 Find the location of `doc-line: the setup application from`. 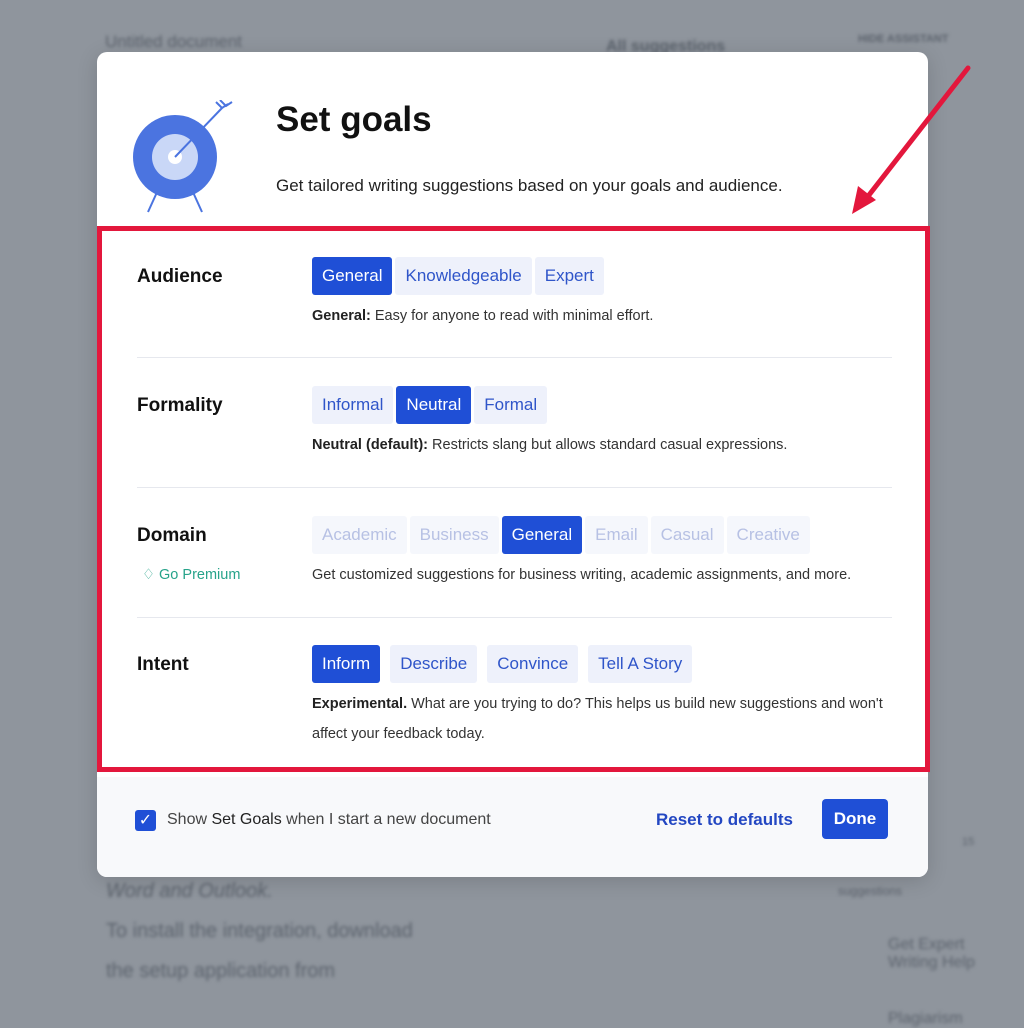

doc-line: the setup application from is located at coordinates (221, 971).